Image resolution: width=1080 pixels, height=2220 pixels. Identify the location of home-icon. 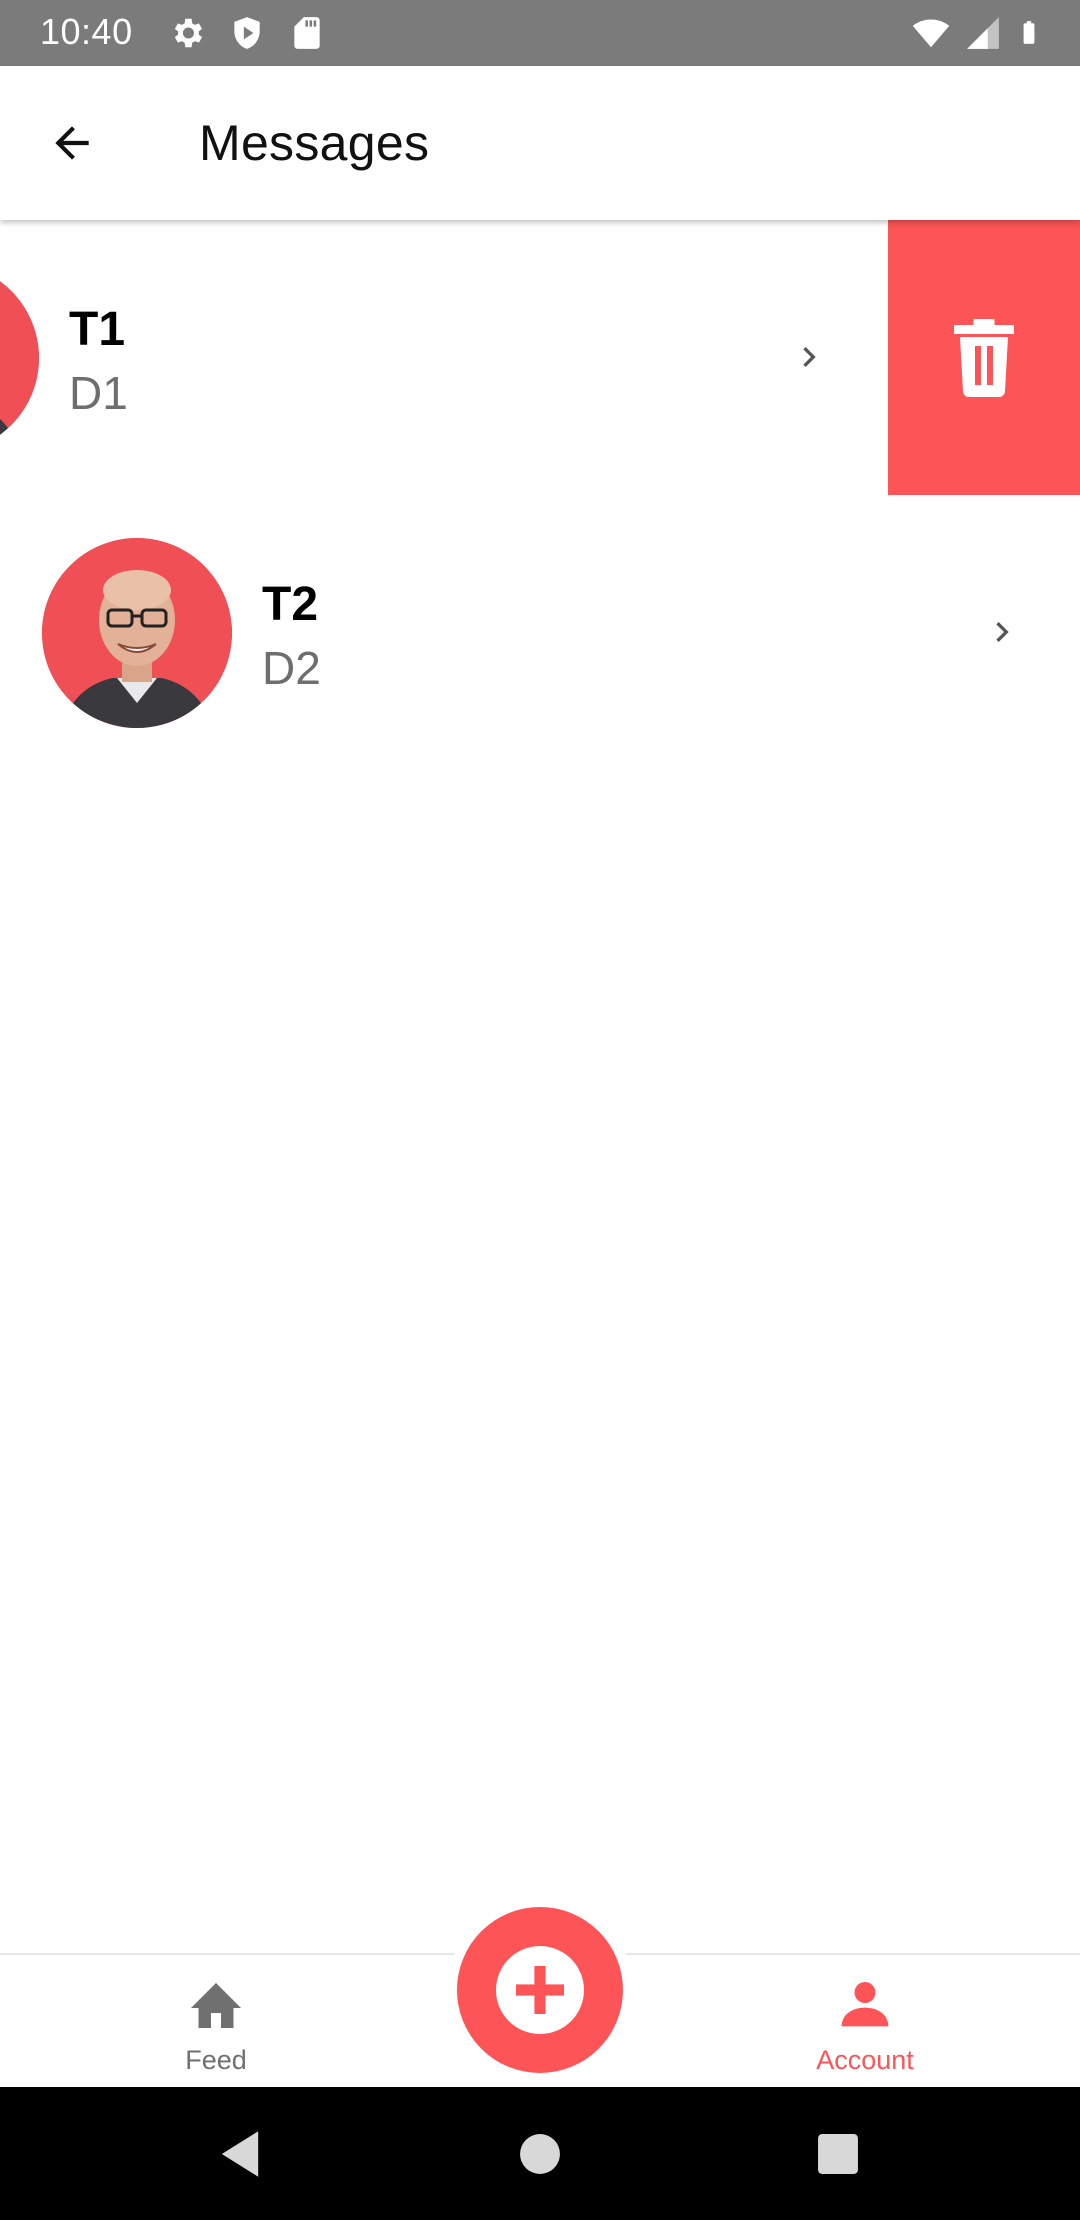
(216, 2005).